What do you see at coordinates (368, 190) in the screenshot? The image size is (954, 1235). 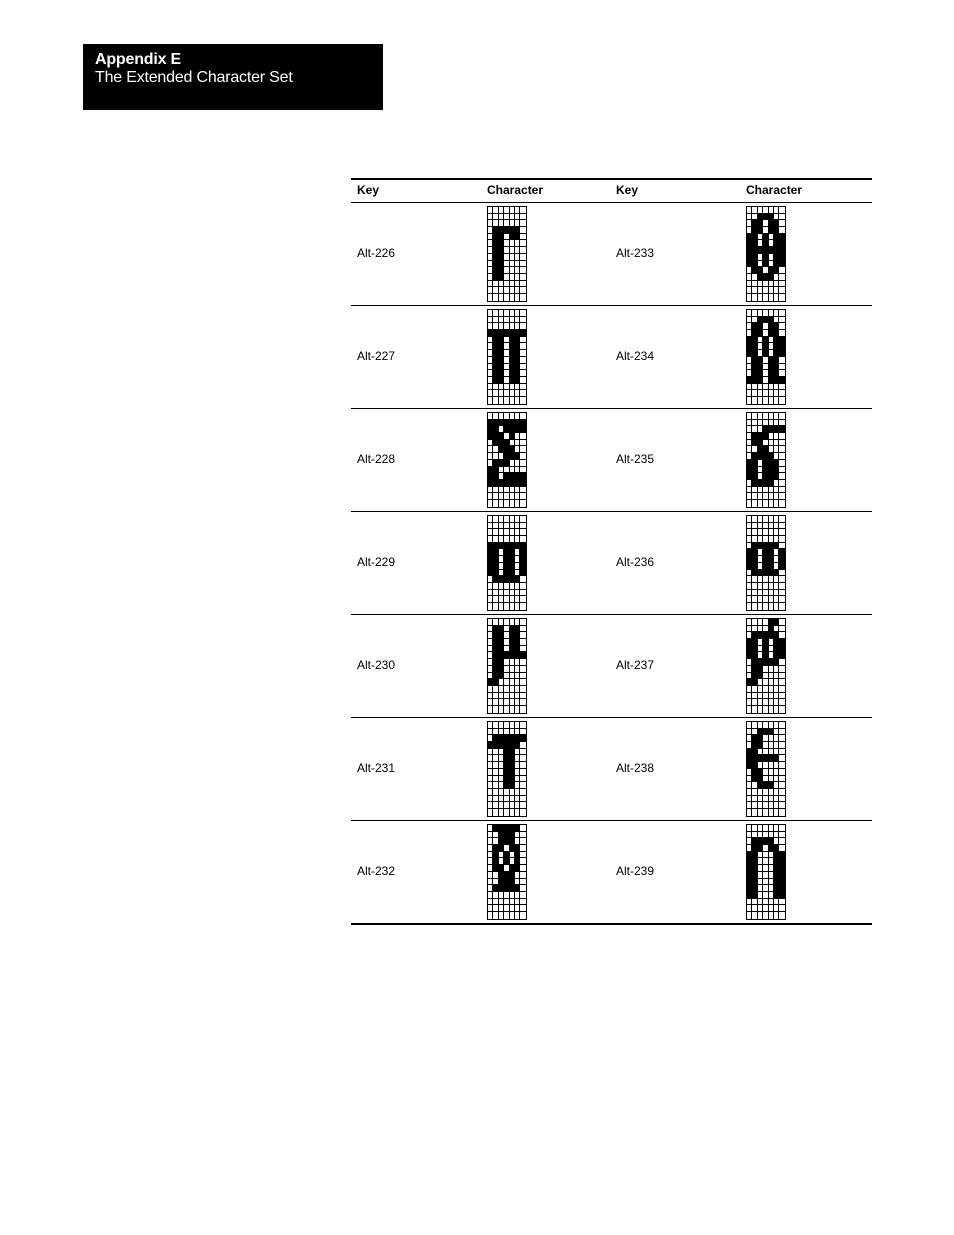 I see `column-header-key-left: Key` at bounding box center [368, 190].